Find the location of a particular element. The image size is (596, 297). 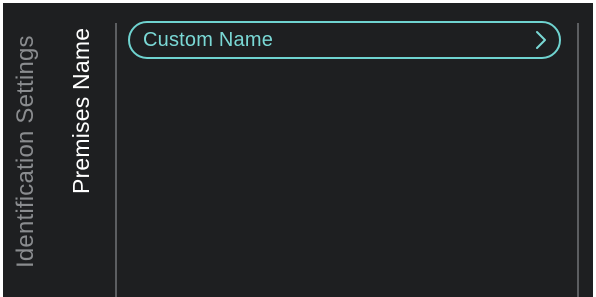

custom-name-menu-item: Custom Name is located at coordinates (344, 40).